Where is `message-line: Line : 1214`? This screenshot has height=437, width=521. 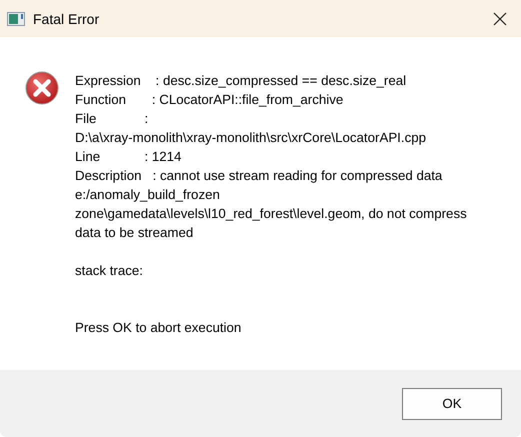 message-line: Line : 1214 is located at coordinates (128, 157).